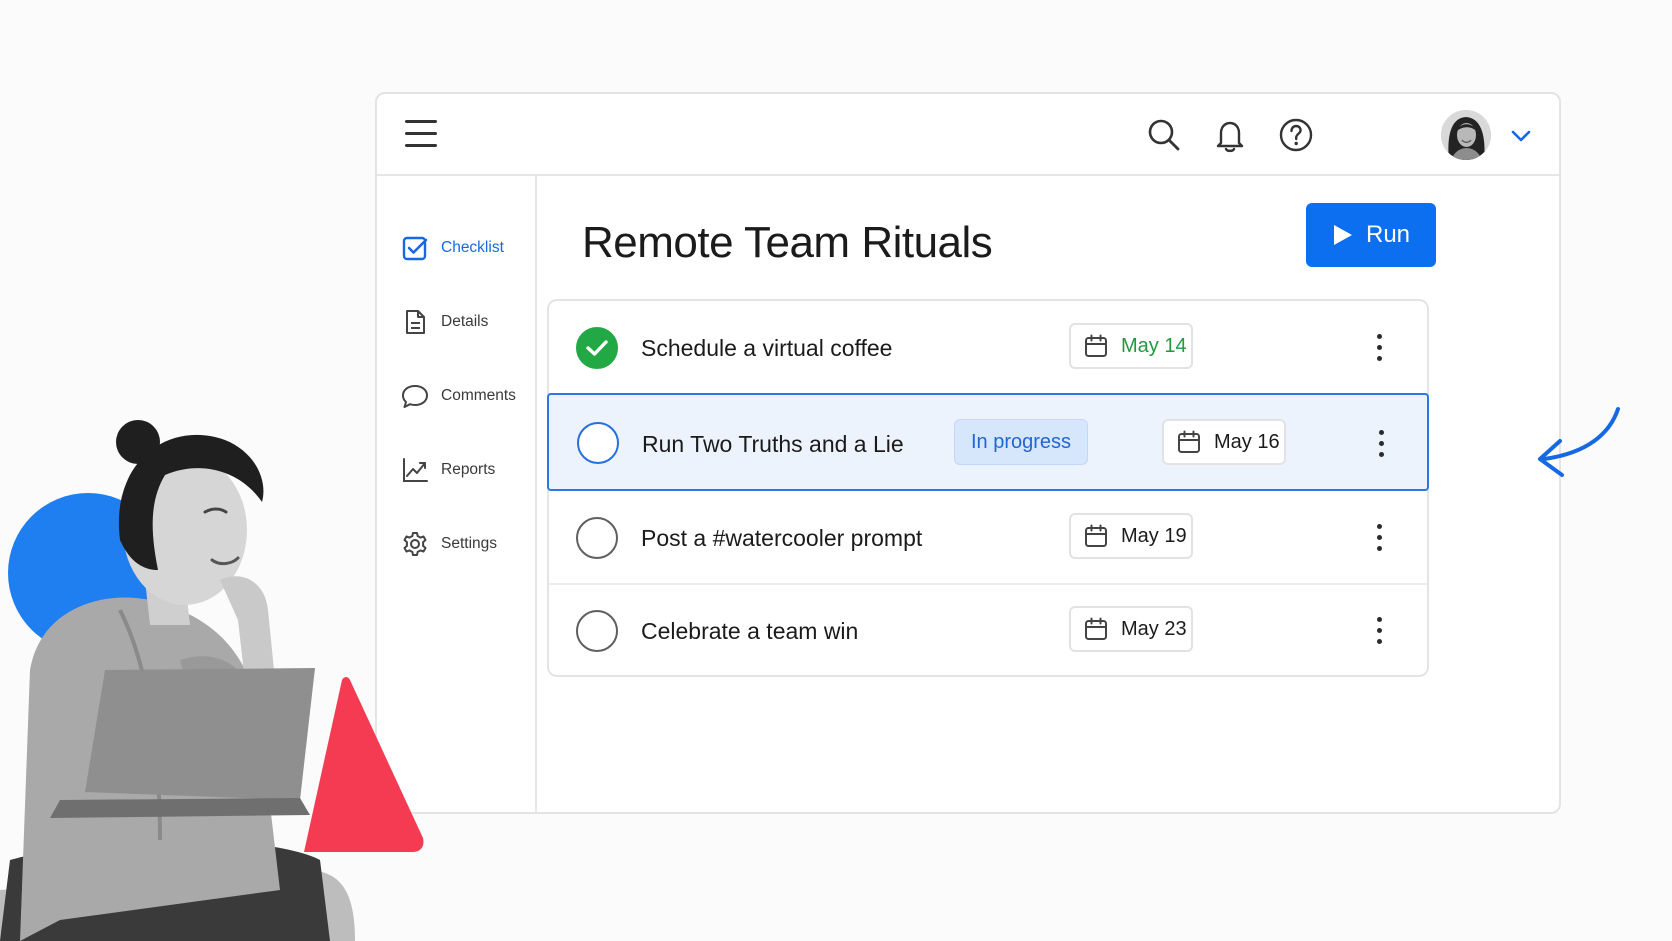  Describe the element at coordinates (1521, 136) in the screenshot. I see `chevron-down-icon` at that location.